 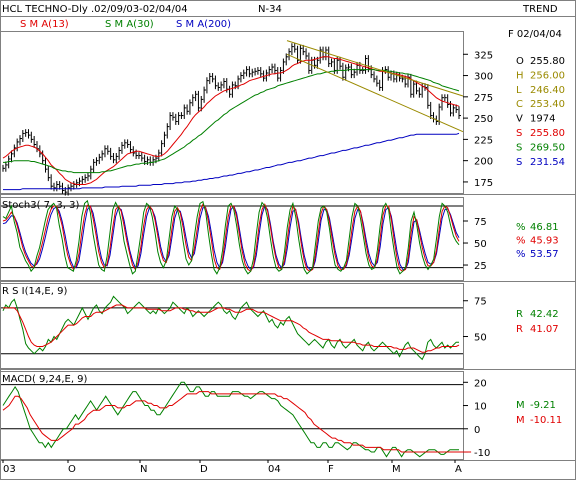 I want to click on stoch-readout: % 46.81% 45.93% 53.57, so click(x=537, y=241).